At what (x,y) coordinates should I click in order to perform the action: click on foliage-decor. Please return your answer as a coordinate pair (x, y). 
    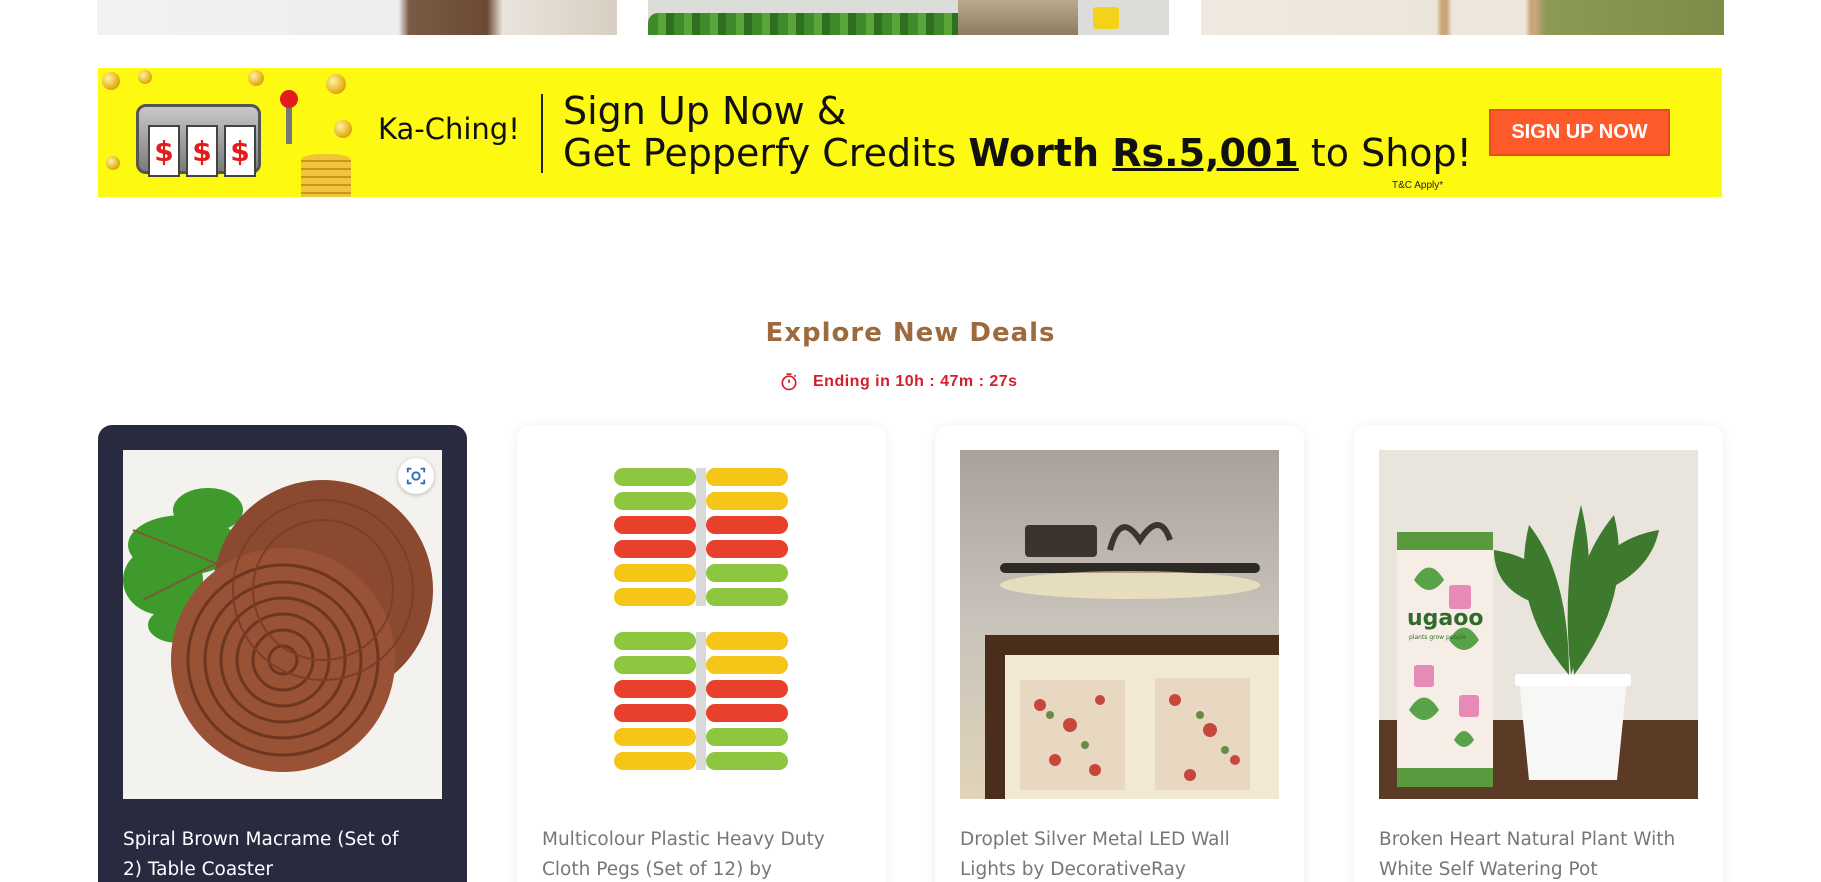
    Looking at the image, I should click on (813, 24).